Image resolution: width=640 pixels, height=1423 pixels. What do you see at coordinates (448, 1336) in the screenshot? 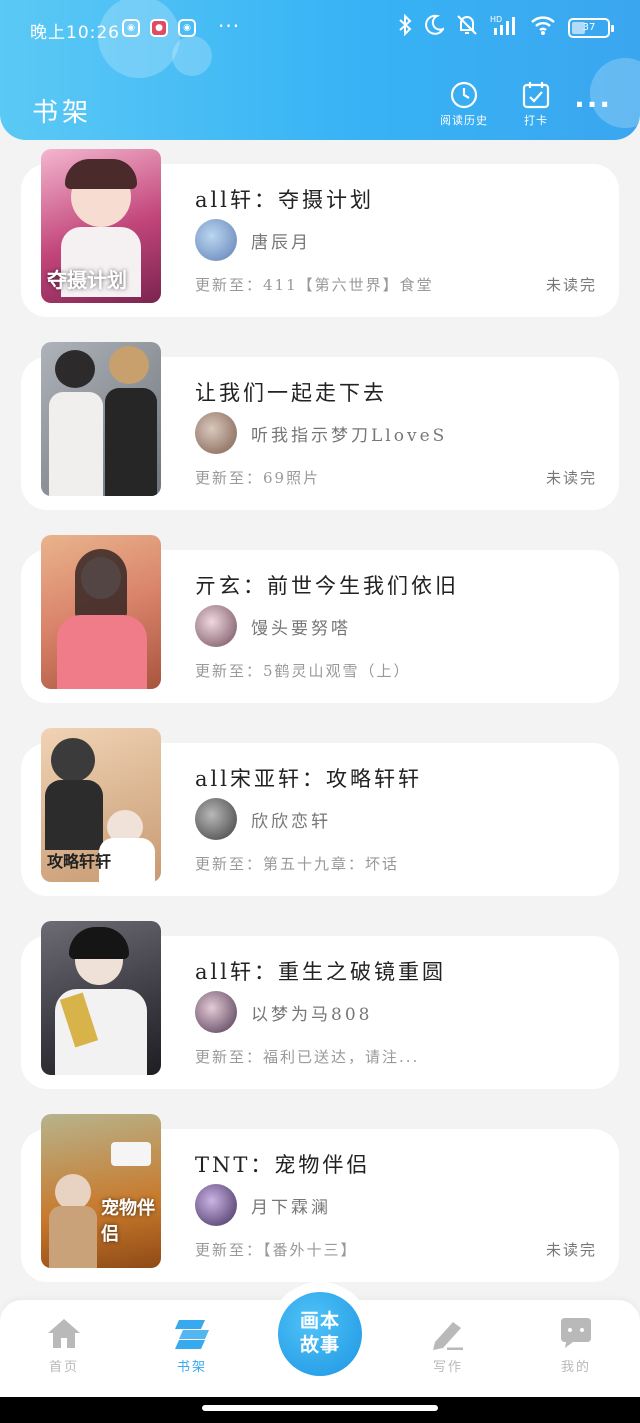
I see `pen-icon` at bounding box center [448, 1336].